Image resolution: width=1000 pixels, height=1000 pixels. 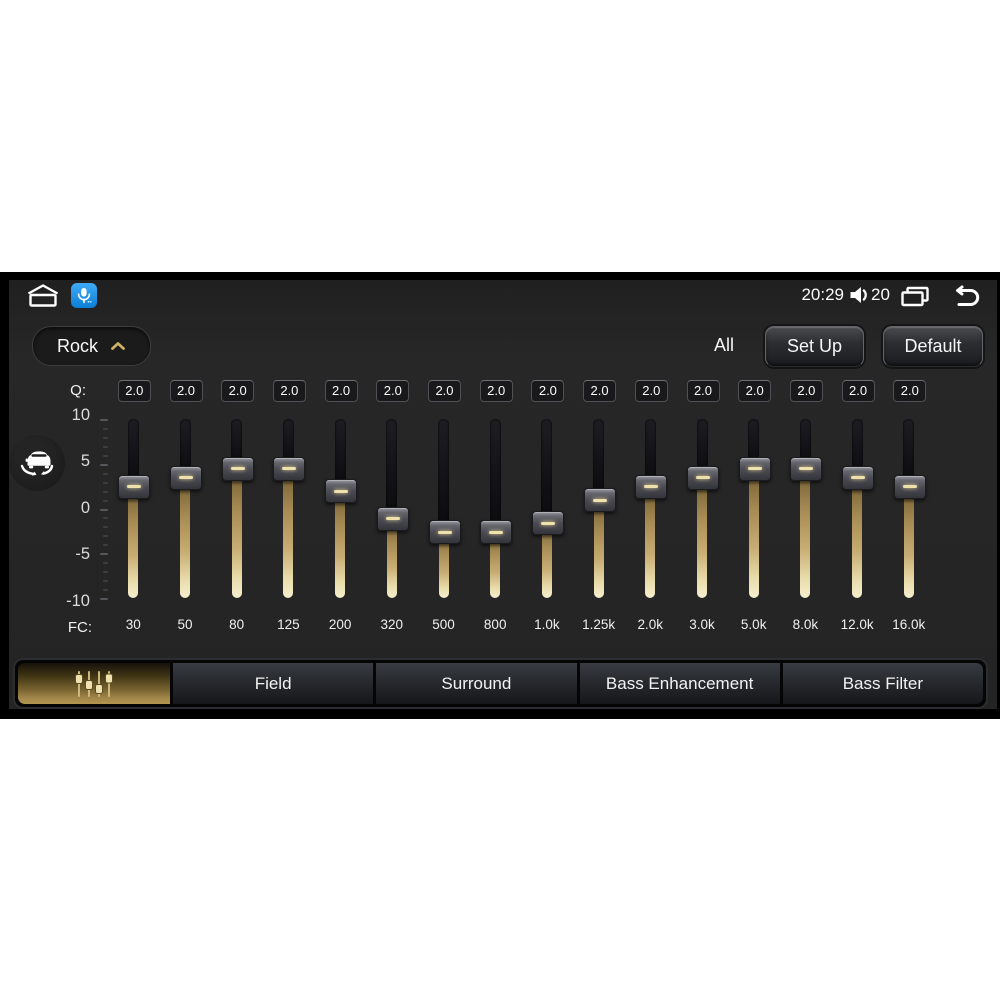 I want to click on tab-bass-enhancement: Bass Enhancement, so click(x=679, y=683).